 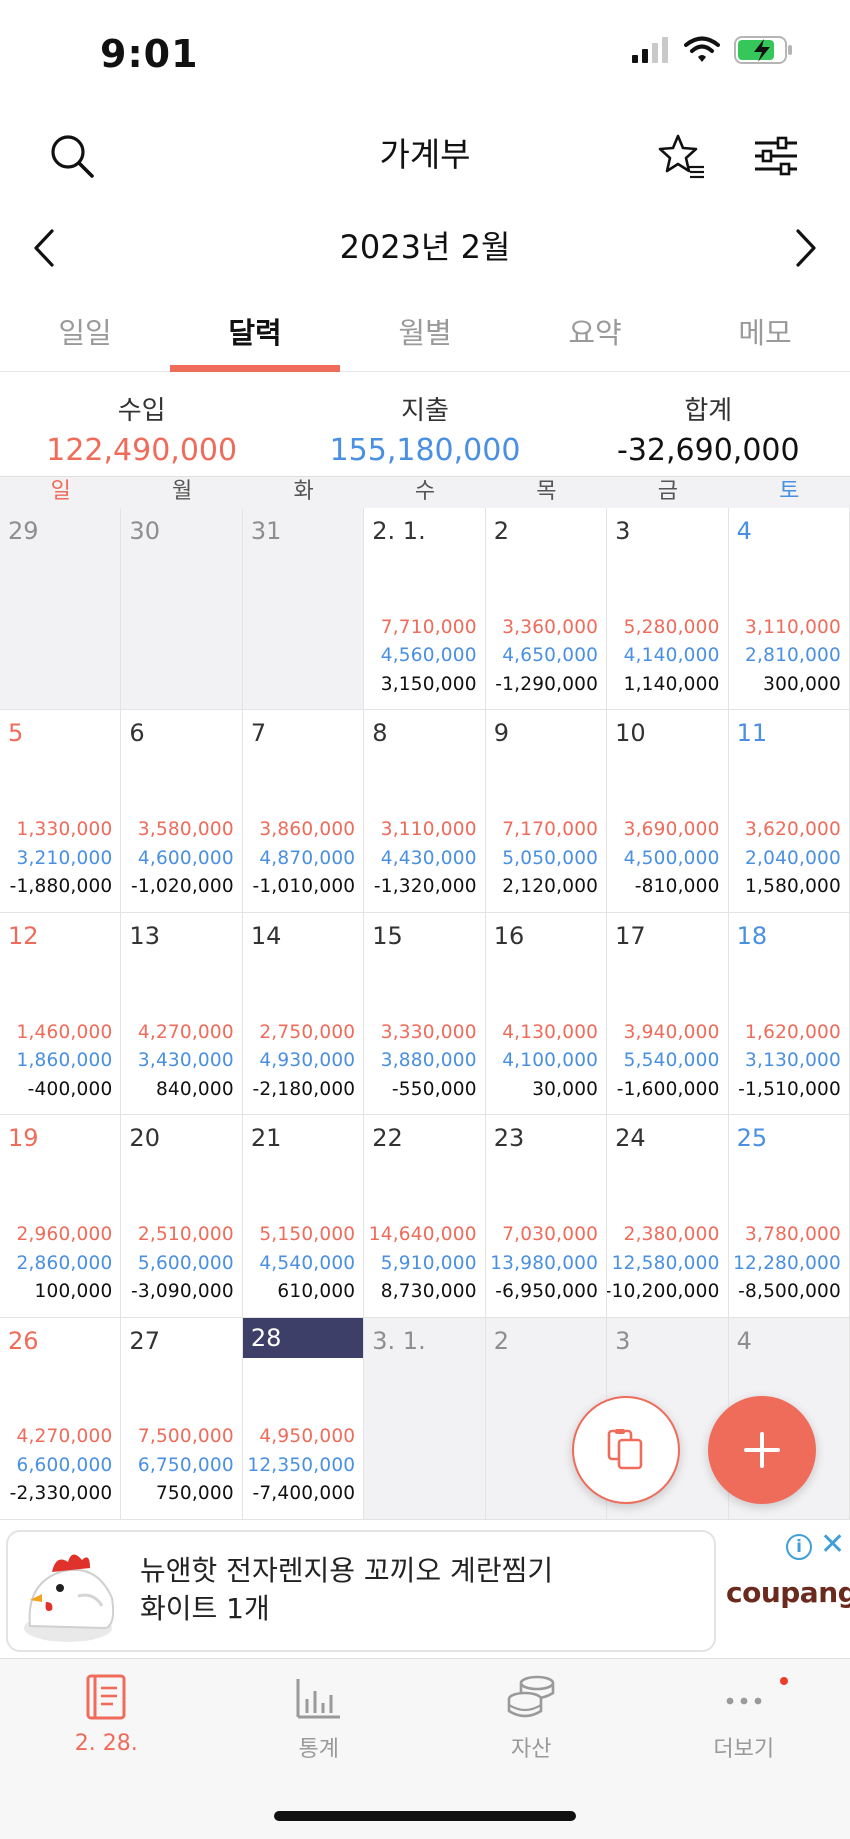 What do you see at coordinates (194, 1089) in the screenshot?
I see `day-total: 840,000` at bounding box center [194, 1089].